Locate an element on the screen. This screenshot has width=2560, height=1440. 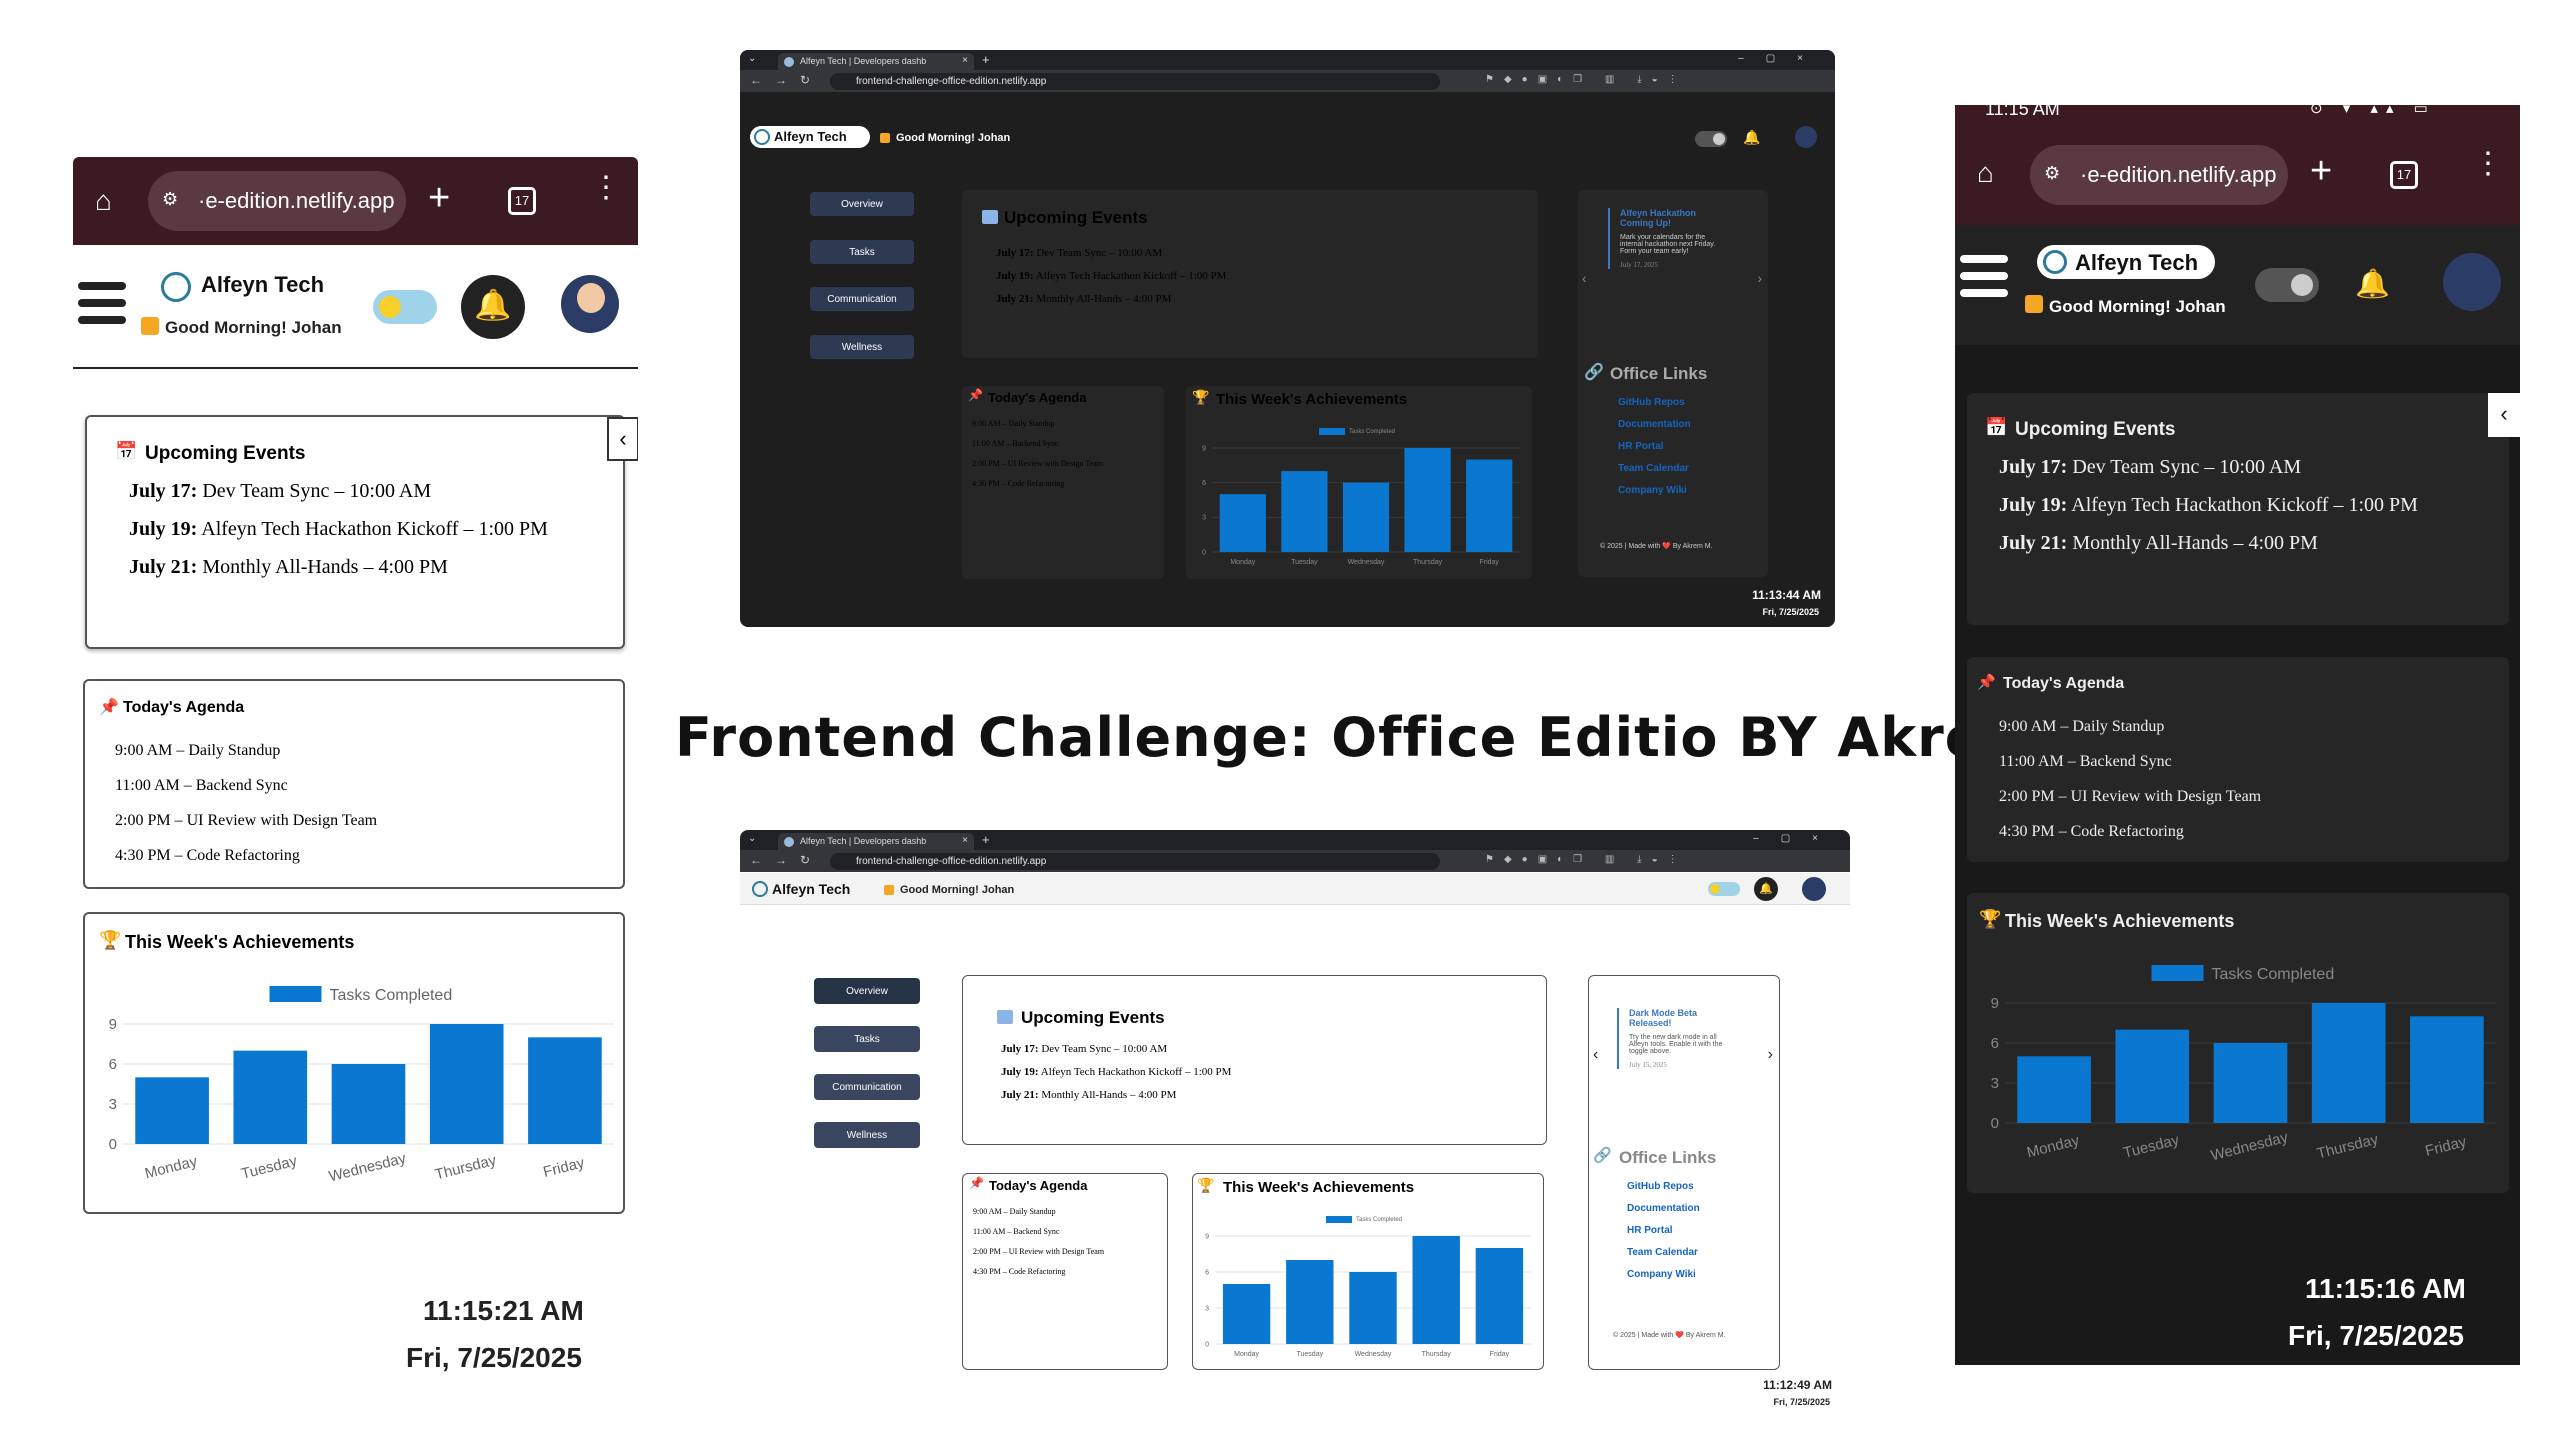
x-tick-label: Wednesday is located at coordinates (2249, 1147).